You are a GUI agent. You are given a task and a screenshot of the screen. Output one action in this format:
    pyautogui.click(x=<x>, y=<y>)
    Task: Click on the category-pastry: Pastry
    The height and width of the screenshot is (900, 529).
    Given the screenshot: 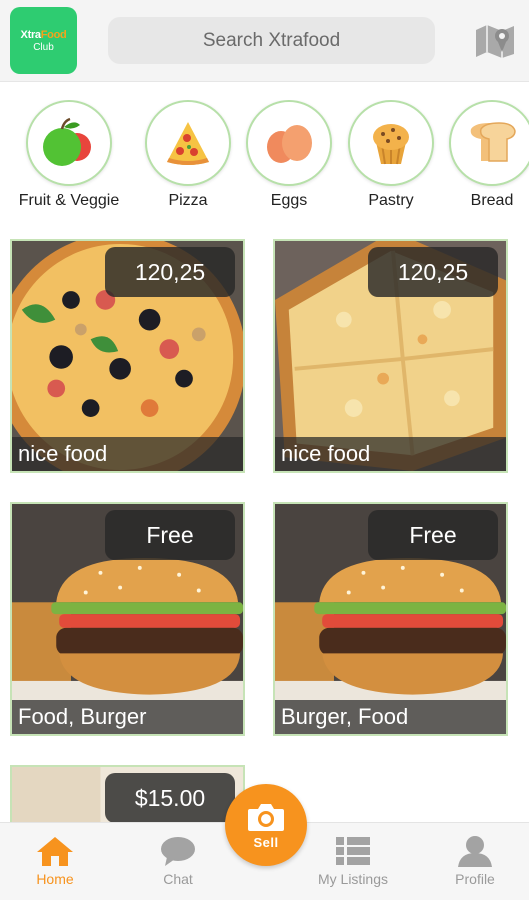 What is the action you would take?
    pyautogui.click(x=391, y=155)
    